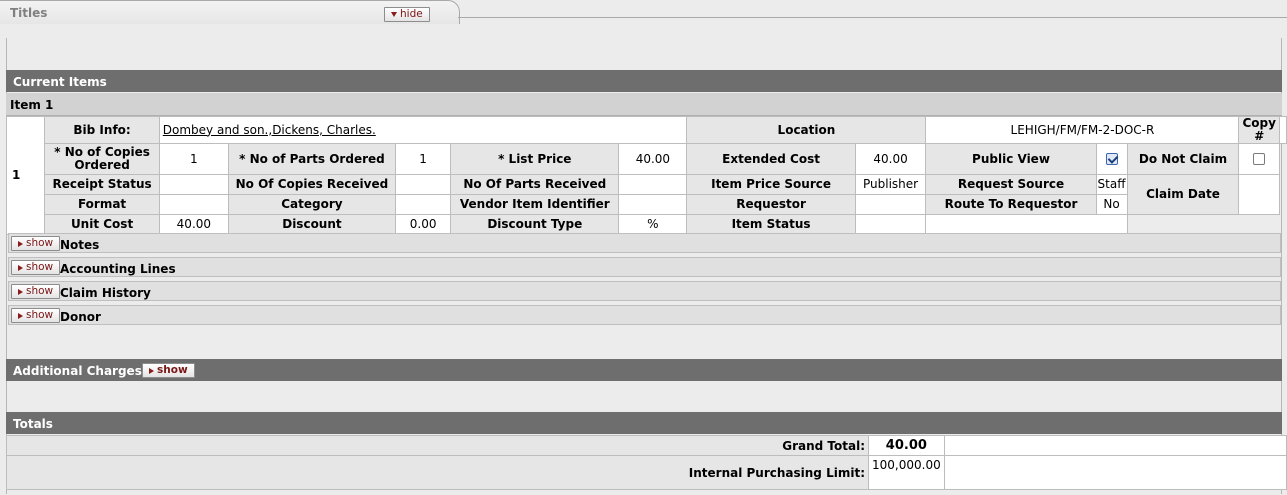 The height and width of the screenshot is (495, 1287). Describe the element at coordinates (311, 224) in the screenshot. I see `discount-label: Discount` at that location.